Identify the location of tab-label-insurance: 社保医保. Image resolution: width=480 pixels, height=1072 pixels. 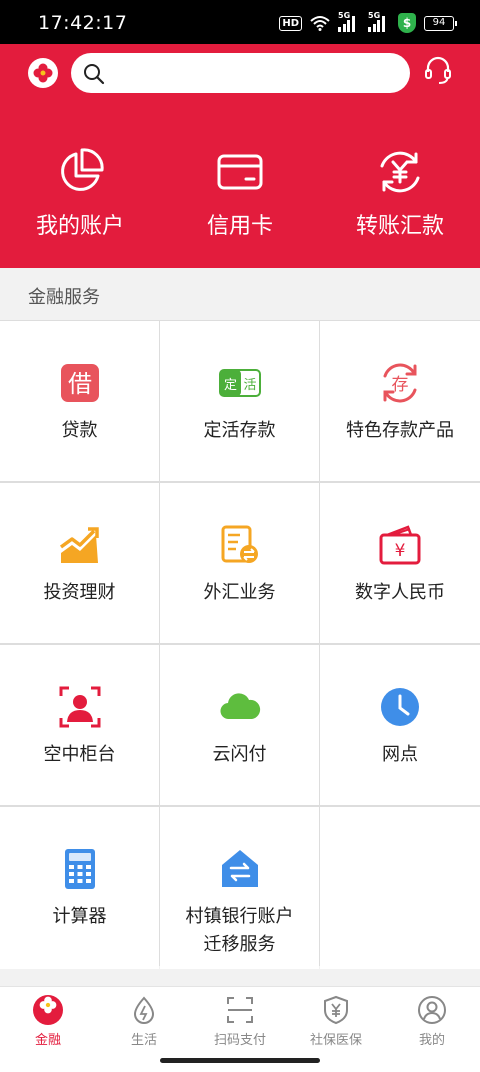
(335, 1040).